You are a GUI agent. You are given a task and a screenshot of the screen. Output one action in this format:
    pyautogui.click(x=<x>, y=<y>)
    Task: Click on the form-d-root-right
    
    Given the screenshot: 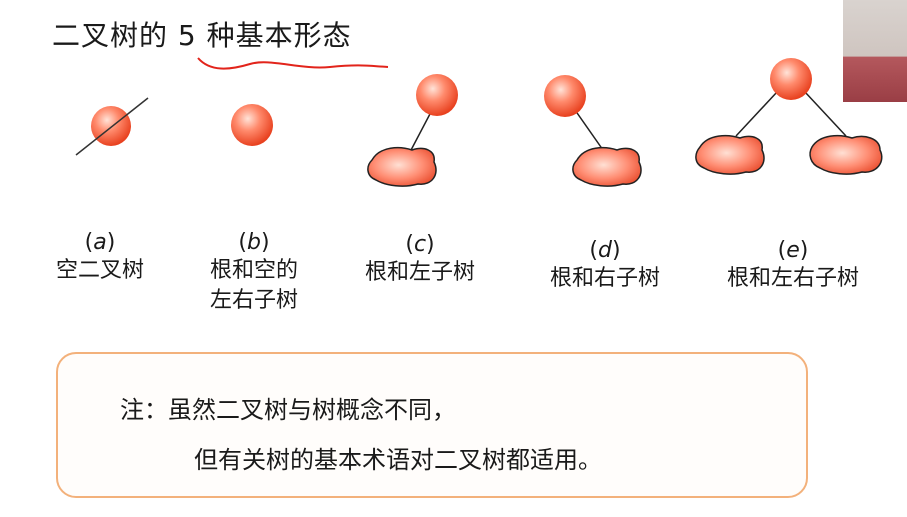 What is the action you would take?
    pyautogui.click(x=593, y=131)
    